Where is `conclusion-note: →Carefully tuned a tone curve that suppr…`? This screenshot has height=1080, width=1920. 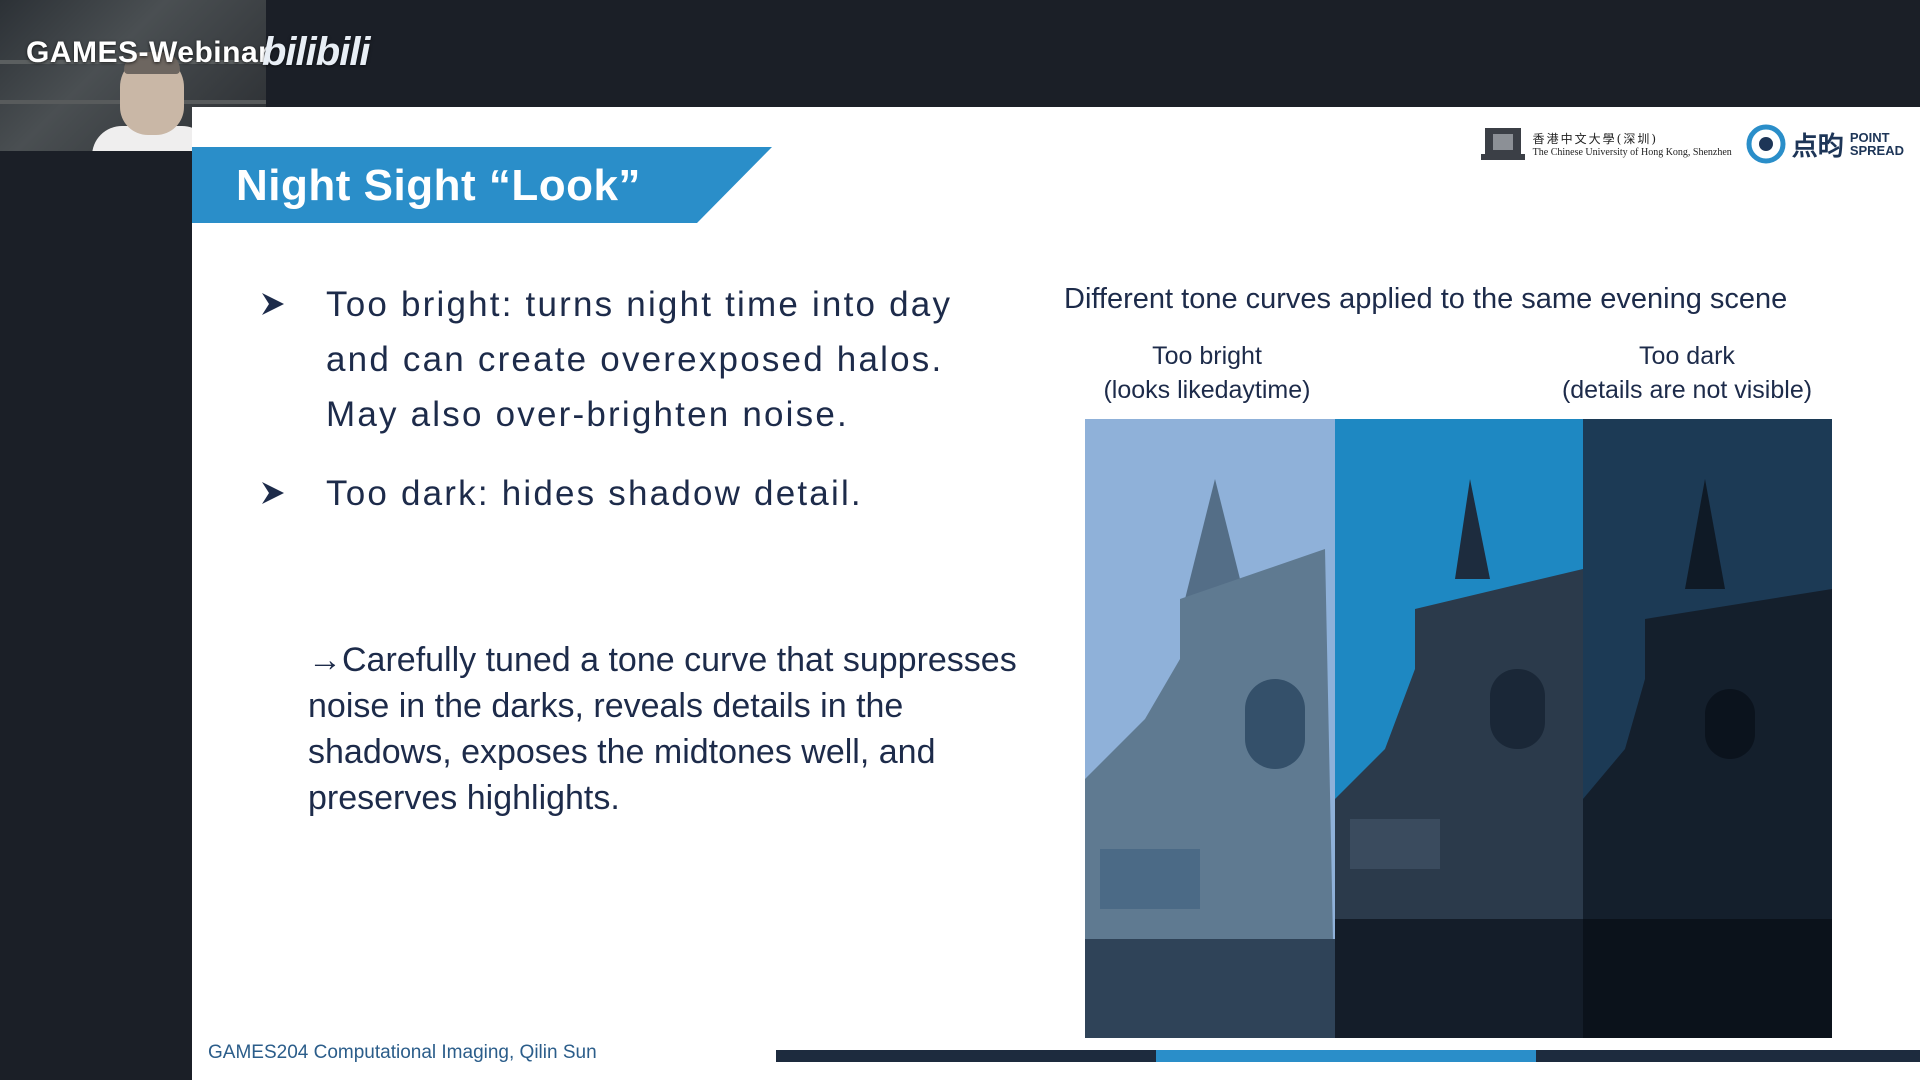
conclusion-note: →Carefully tuned a tone curve that suppr… is located at coordinates (662, 729).